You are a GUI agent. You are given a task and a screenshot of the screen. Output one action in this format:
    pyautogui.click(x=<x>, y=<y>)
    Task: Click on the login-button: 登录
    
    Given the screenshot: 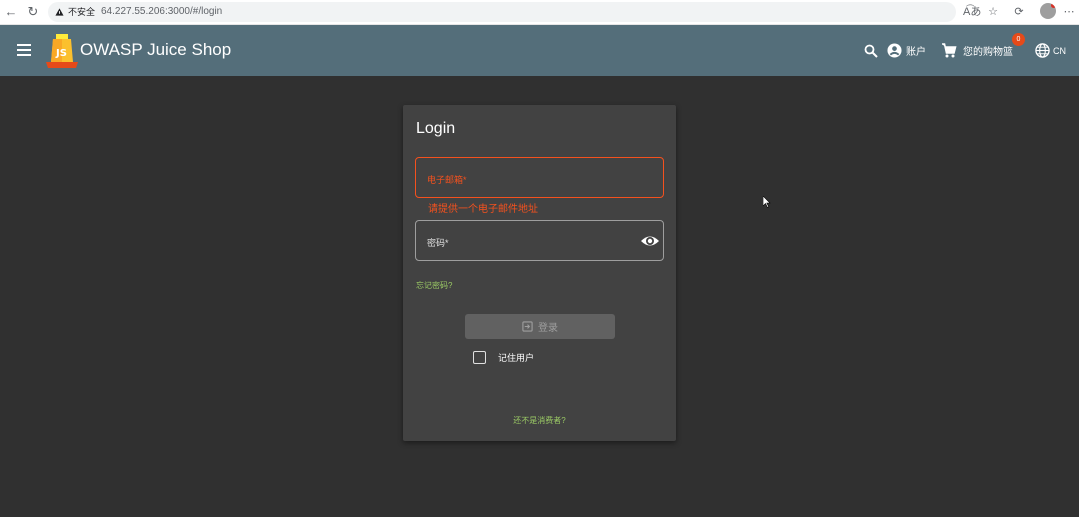 What is the action you would take?
    pyautogui.click(x=540, y=326)
    